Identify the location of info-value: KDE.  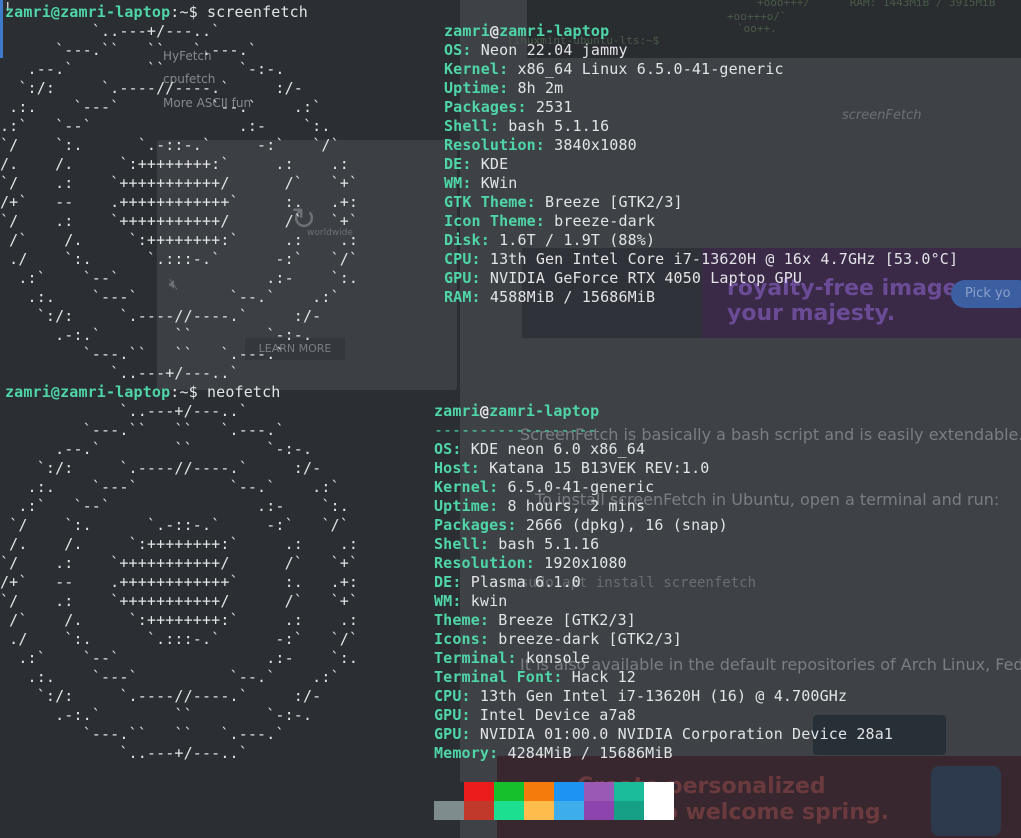
(490, 164).